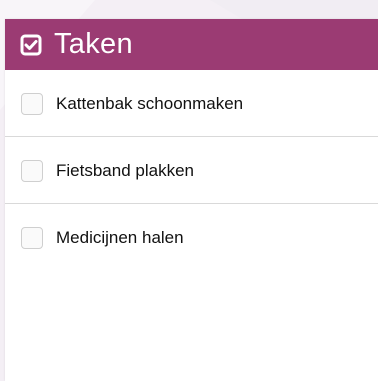  I want to click on panel-header: Taken, so click(191, 44).